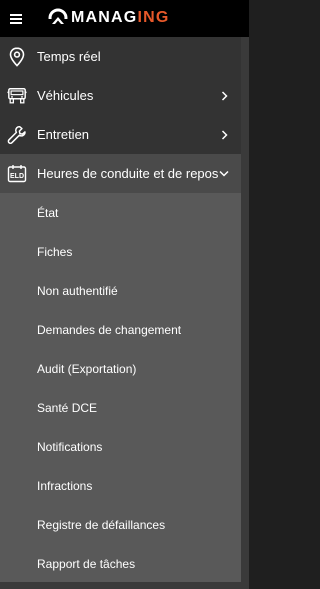 The height and width of the screenshot is (589, 320). Describe the element at coordinates (120, 251) in the screenshot. I see `submenu-item-fiches: Fiches` at that location.